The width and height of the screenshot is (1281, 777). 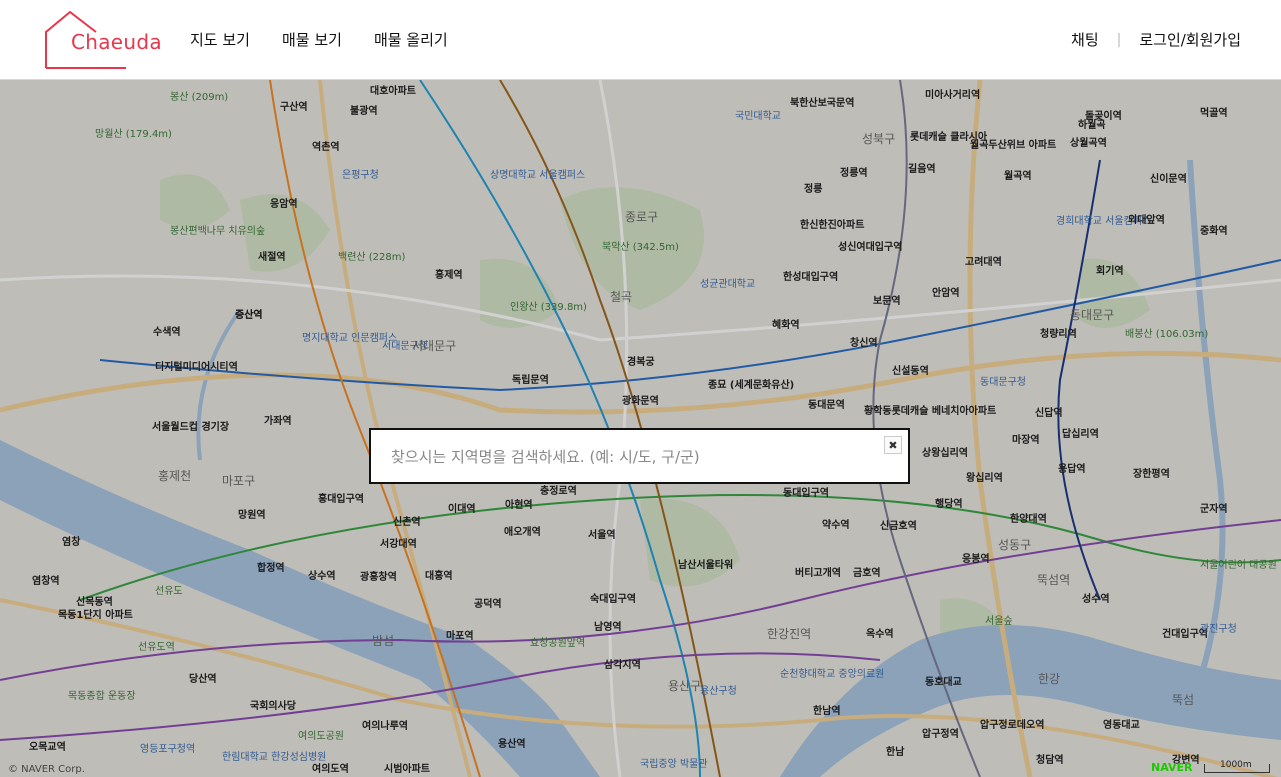 I want to click on region-search-box: ✖, so click(x=639, y=456).